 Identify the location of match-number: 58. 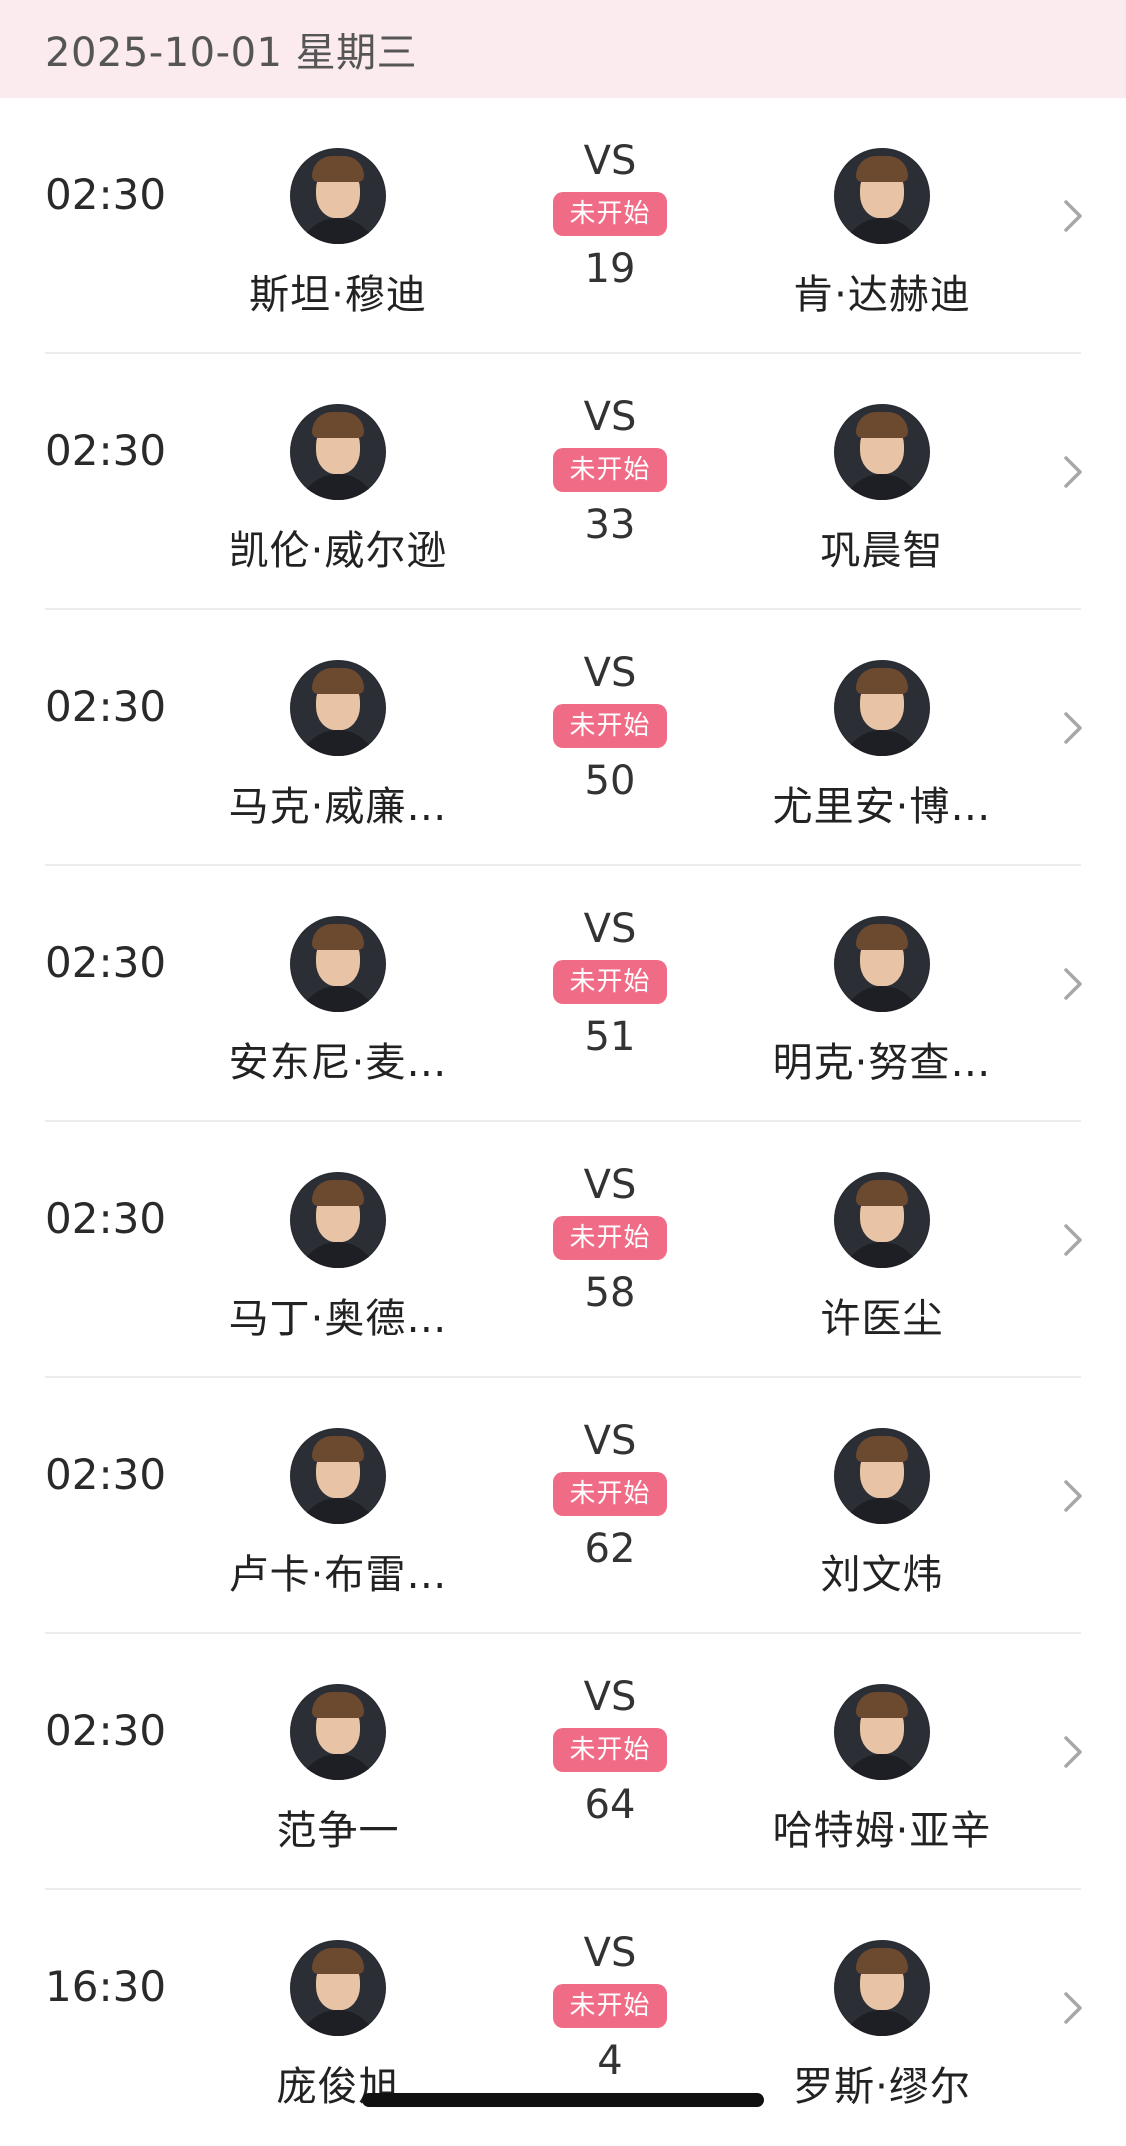
(610, 1293).